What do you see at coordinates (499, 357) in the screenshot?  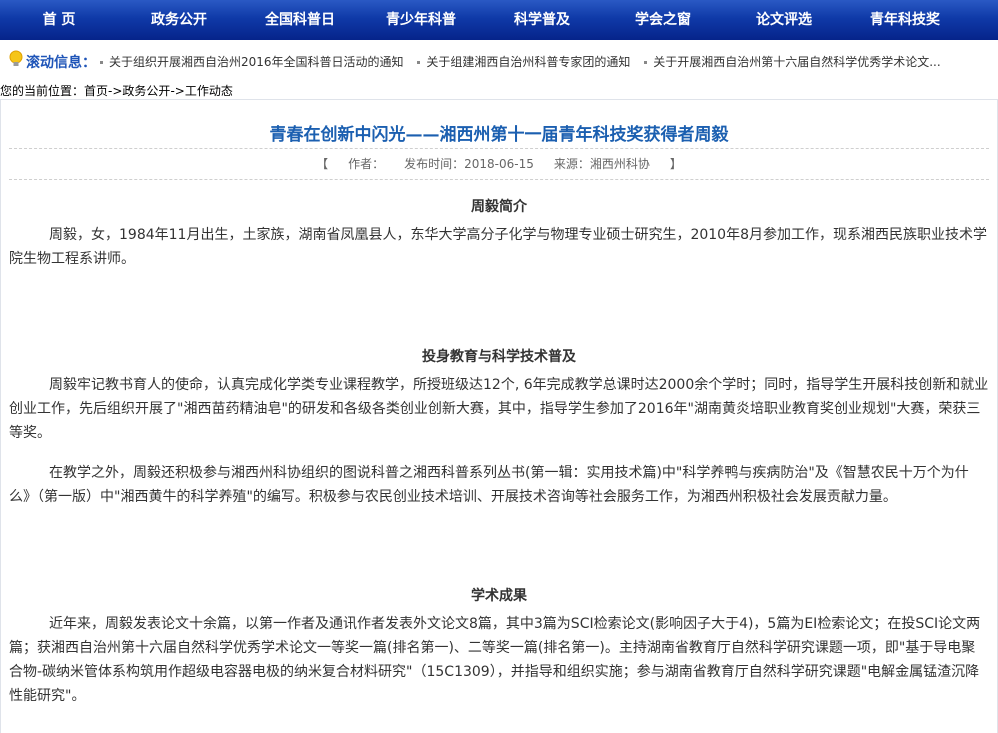 I see `section-heading-education: 投身教育与科学技术普及` at bounding box center [499, 357].